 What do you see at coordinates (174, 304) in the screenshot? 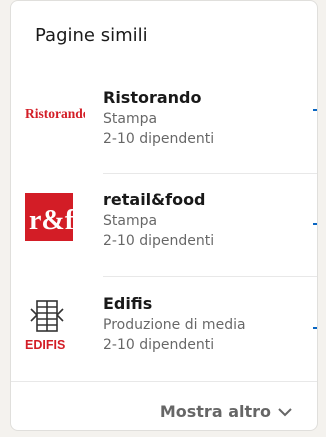
I see `company-name: Edifis` at bounding box center [174, 304].